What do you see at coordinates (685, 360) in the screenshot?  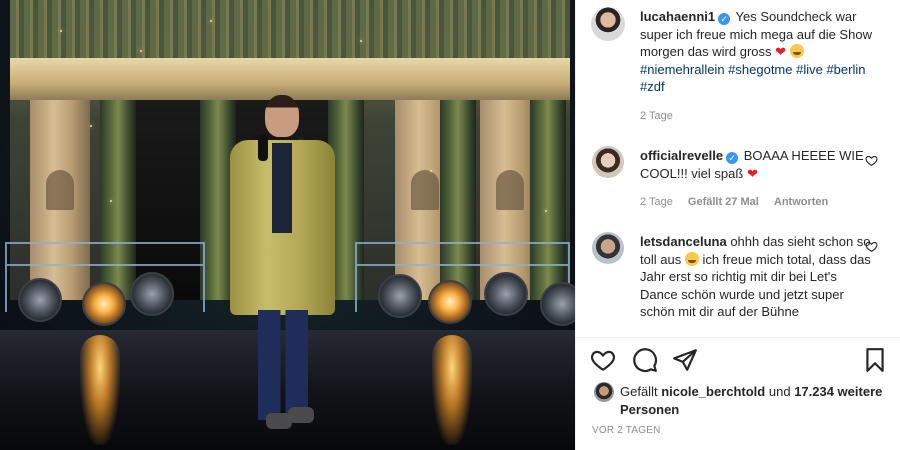 I see `paper-plane-icon` at bounding box center [685, 360].